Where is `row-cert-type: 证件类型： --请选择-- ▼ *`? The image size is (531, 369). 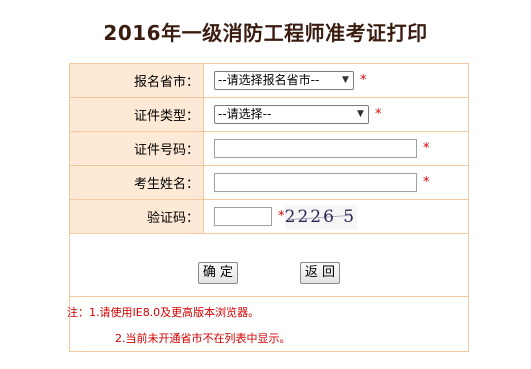
row-cert-type: 证件类型： --请选择-- ▼ * is located at coordinates (269, 114).